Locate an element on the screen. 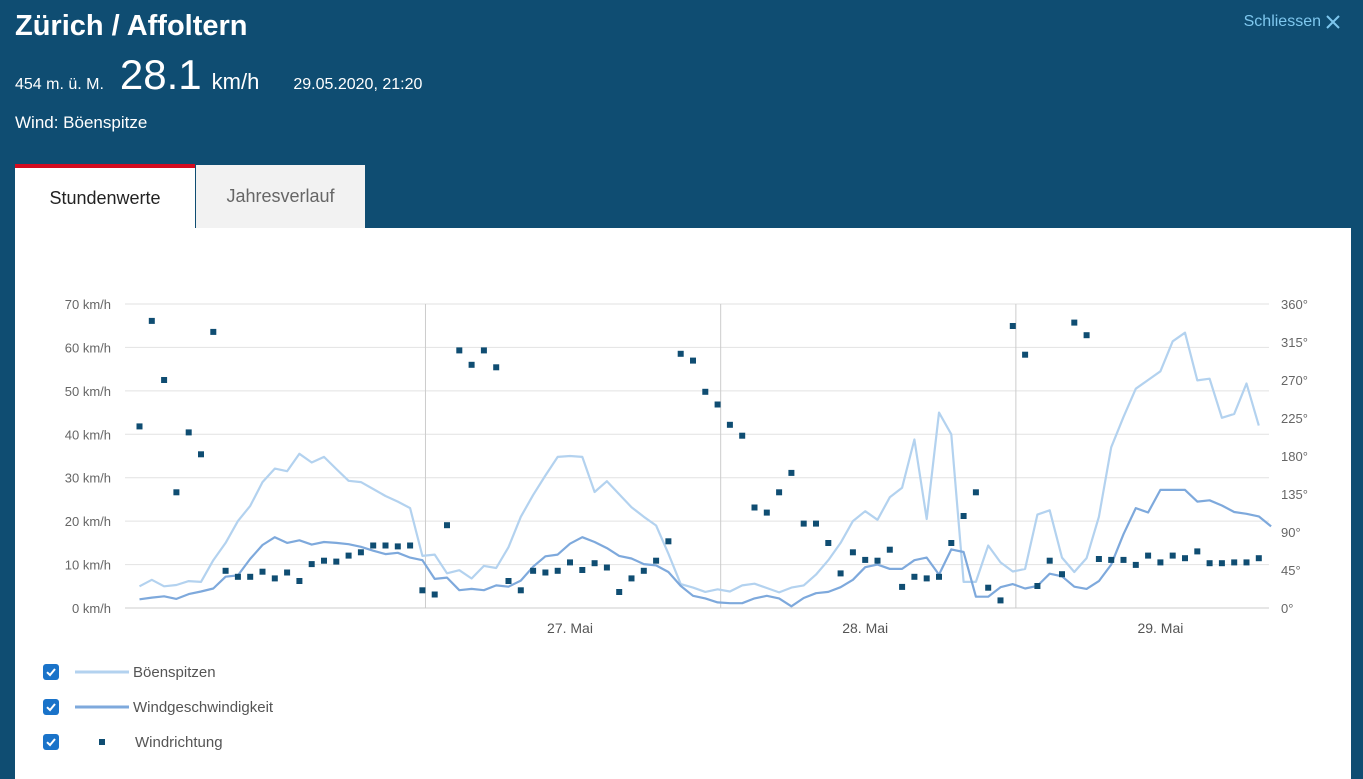 The height and width of the screenshot is (779, 1363). legend-label-direction: Windrichtung is located at coordinates (179, 742).